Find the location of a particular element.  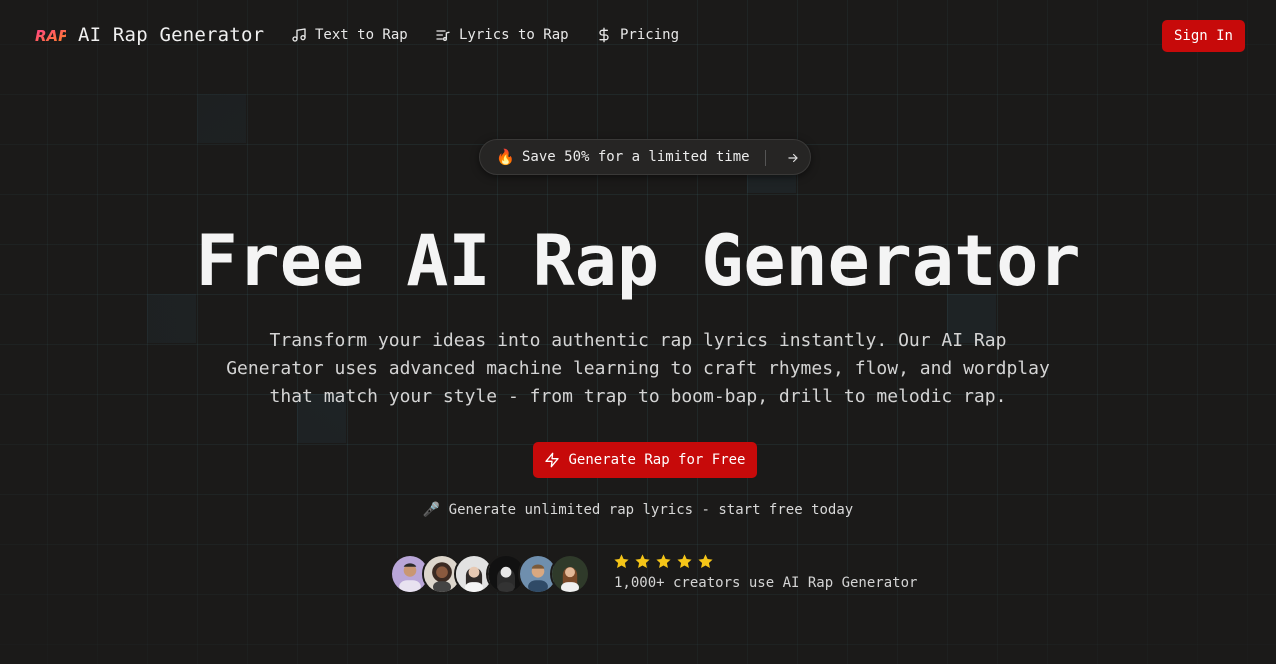

promo-banner: 🔥 Save 50% for a limited time is located at coordinates (645, 157).